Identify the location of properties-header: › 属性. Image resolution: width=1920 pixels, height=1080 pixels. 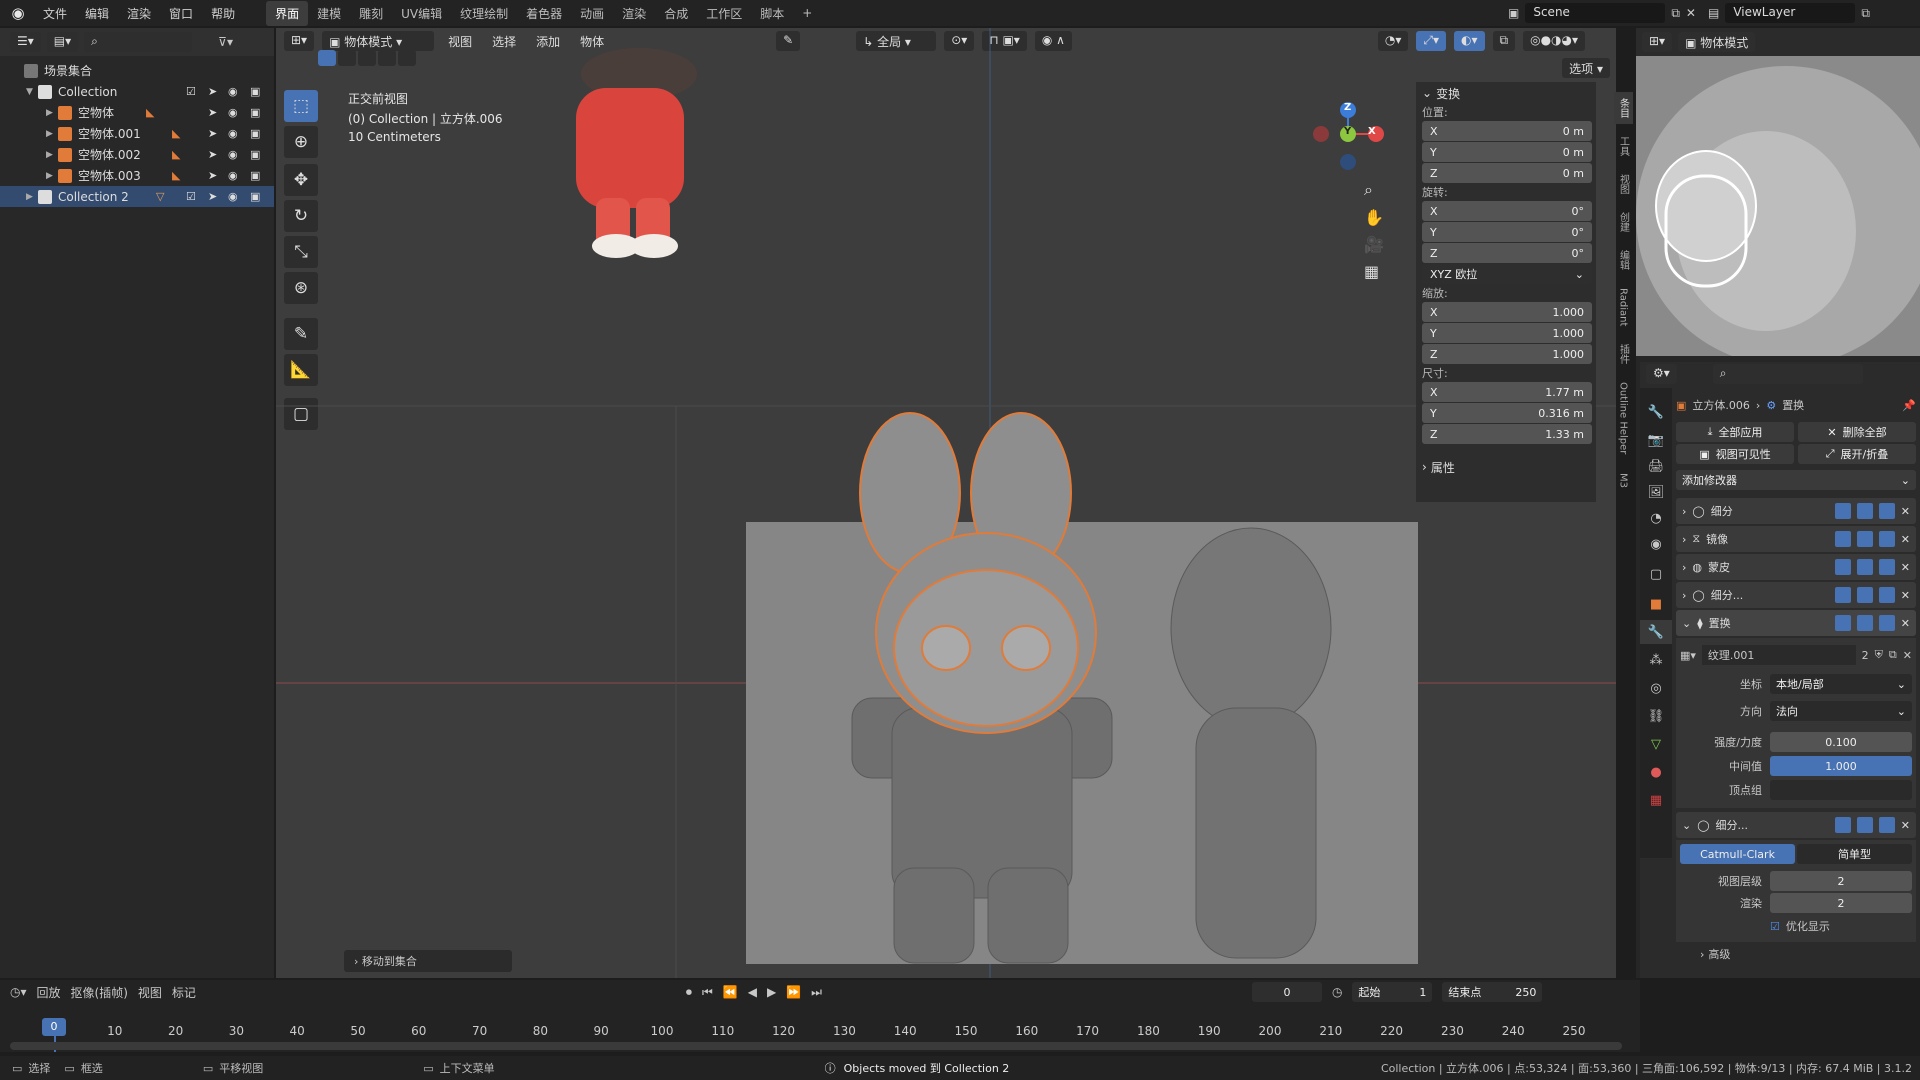
(1506, 467).